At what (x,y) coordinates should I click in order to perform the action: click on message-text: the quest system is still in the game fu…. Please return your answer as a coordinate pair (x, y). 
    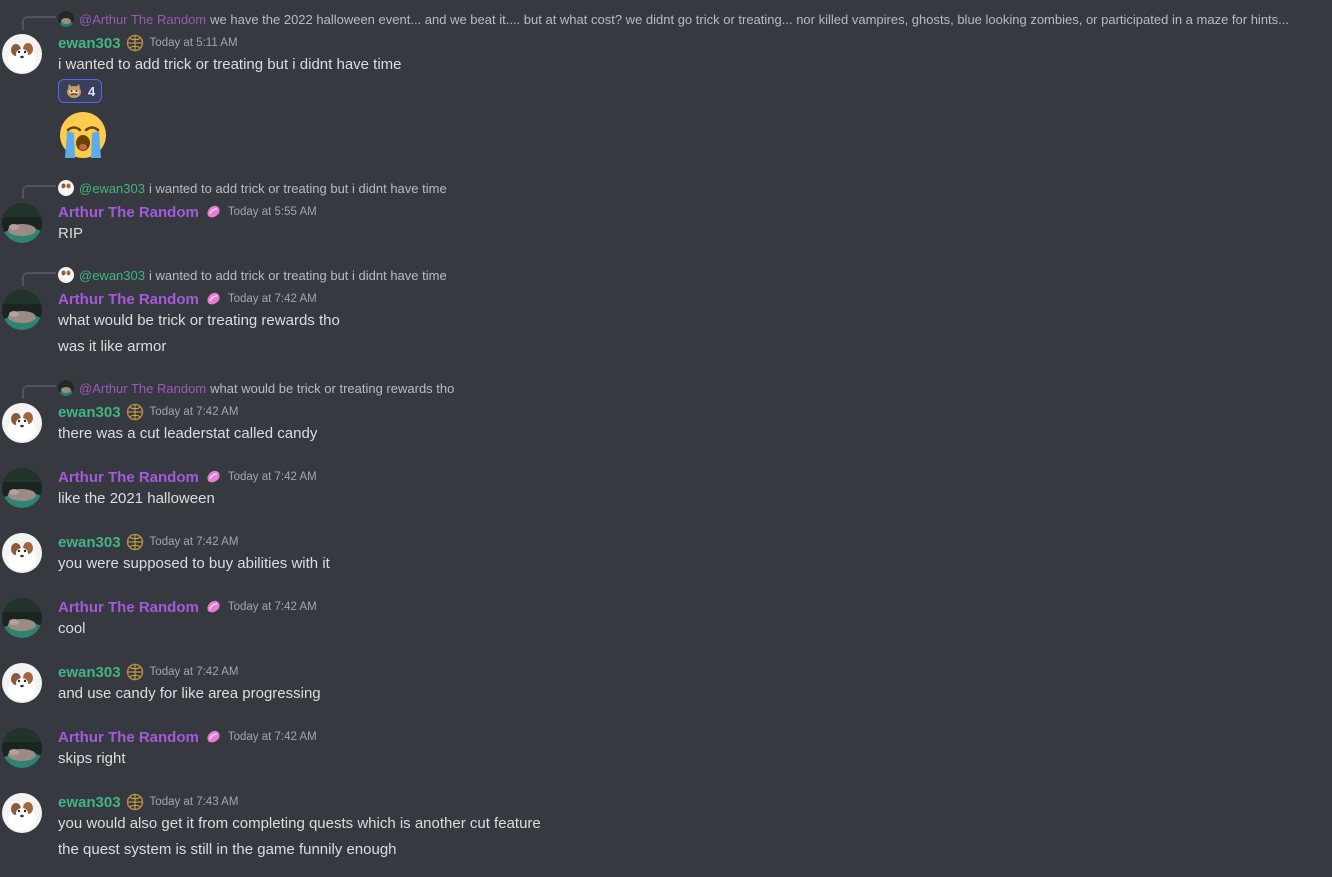
    Looking at the image, I should click on (227, 849).